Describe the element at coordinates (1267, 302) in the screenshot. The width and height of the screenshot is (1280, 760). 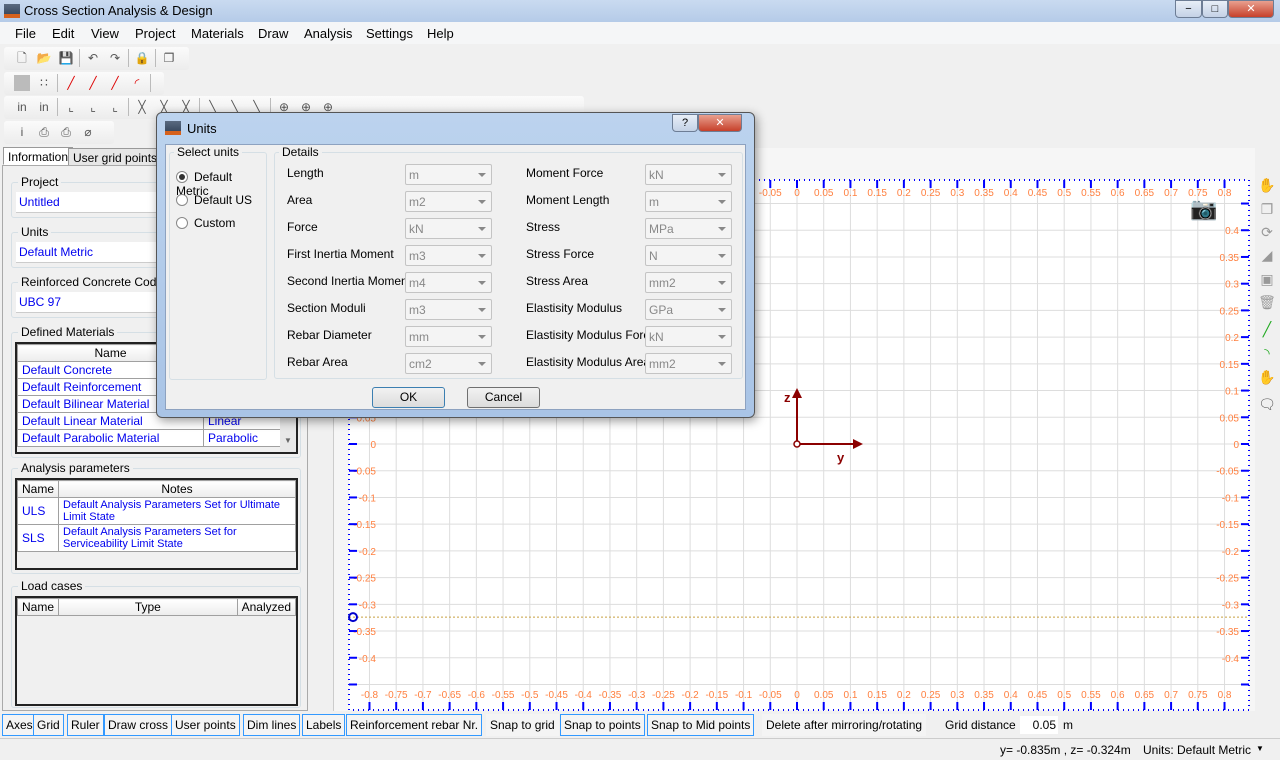
I see `trash-icon: 🗑` at that location.